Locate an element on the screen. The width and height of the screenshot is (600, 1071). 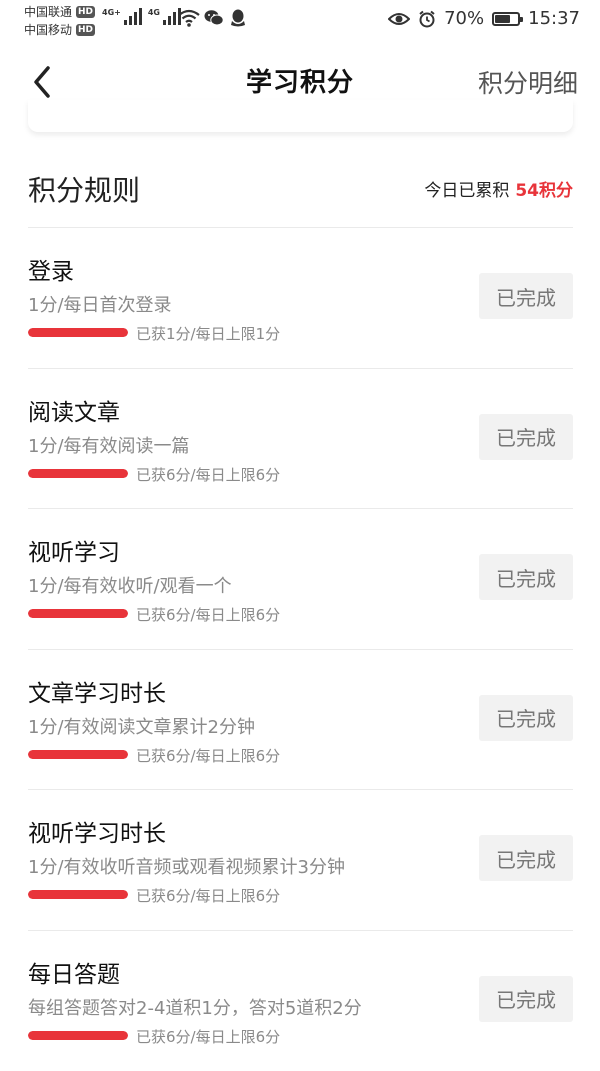
rule-item: 文章学习时长 1分/有效阅读文章累计2分钟已获6分/每日上限6分 已完成 is located at coordinates (300, 719).